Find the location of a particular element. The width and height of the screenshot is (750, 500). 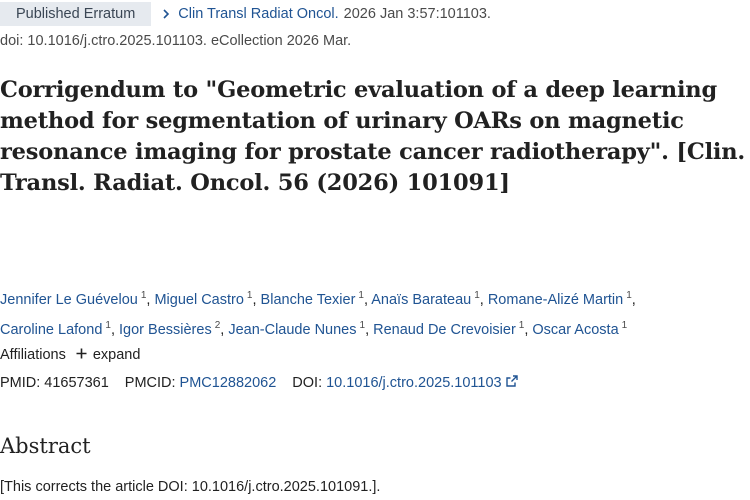

author-link: Renaud De Crevoisier is located at coordinates (444, 330).